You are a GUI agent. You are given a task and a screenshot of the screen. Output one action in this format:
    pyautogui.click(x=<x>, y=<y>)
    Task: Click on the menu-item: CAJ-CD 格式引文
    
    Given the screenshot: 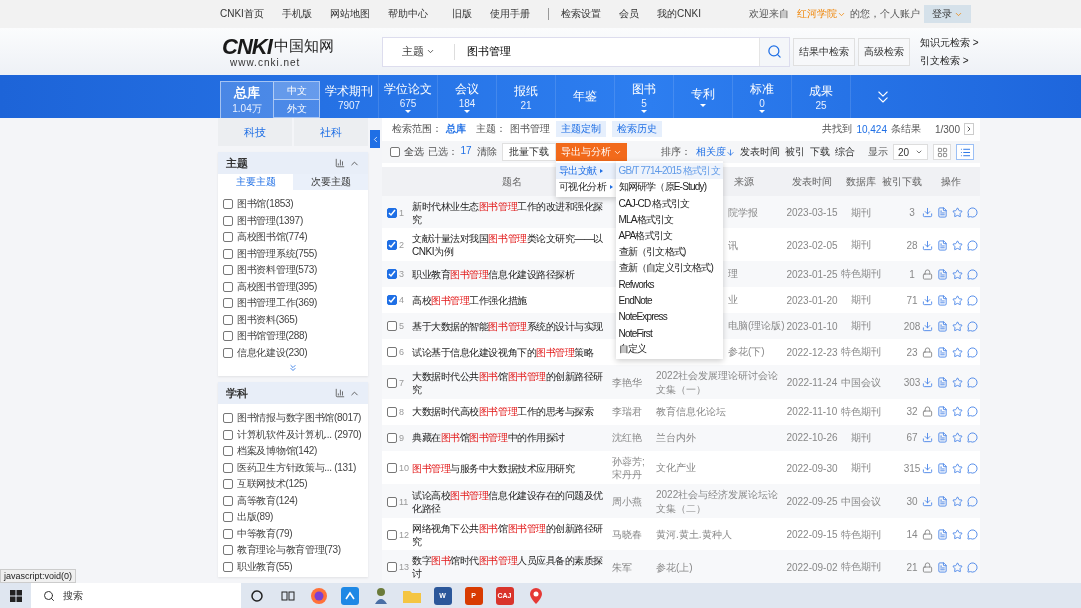 What is the action you would take?
    pyautogui.click(x=669, y=203)
    